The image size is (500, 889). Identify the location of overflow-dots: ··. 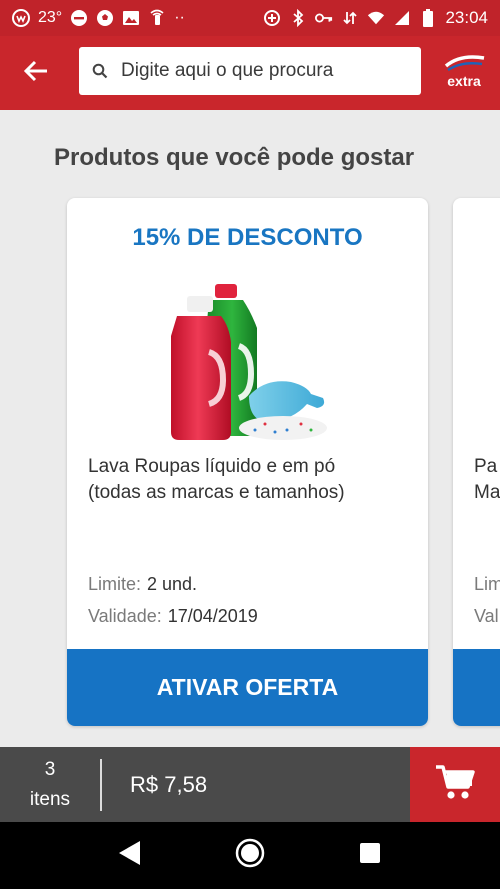
(179, 17).